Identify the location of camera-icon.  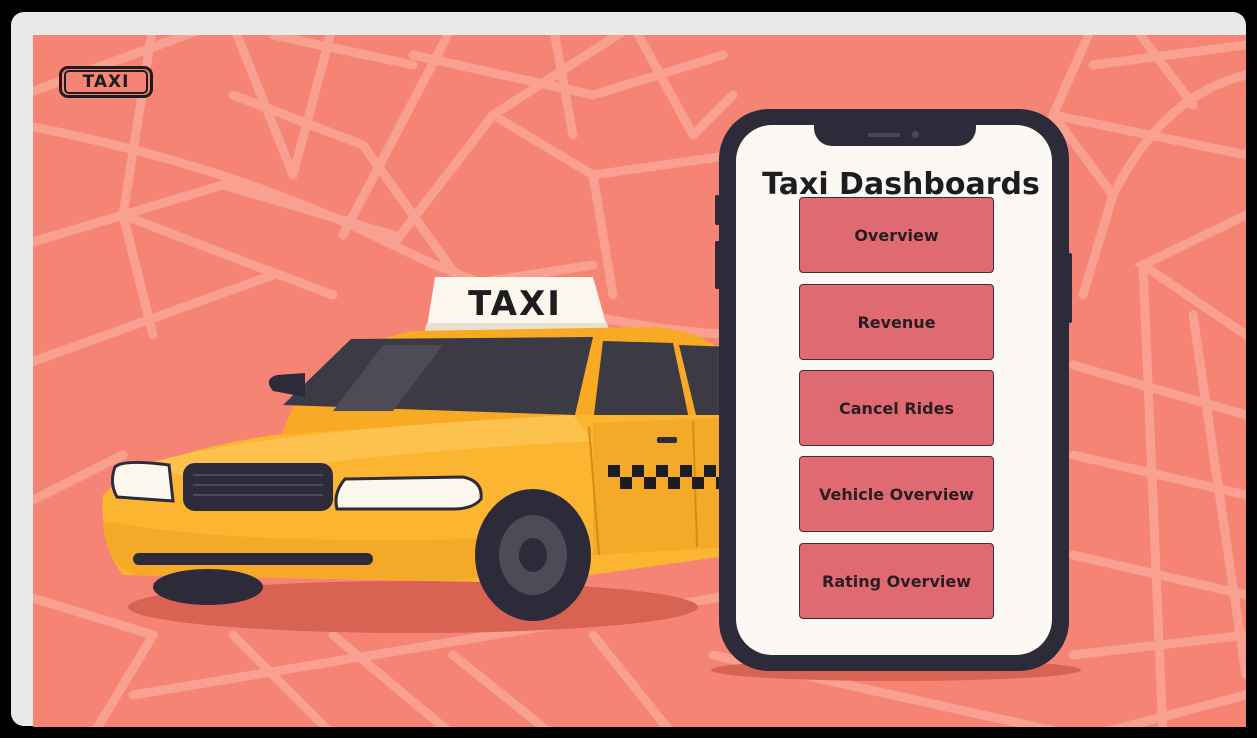
(915, 134).